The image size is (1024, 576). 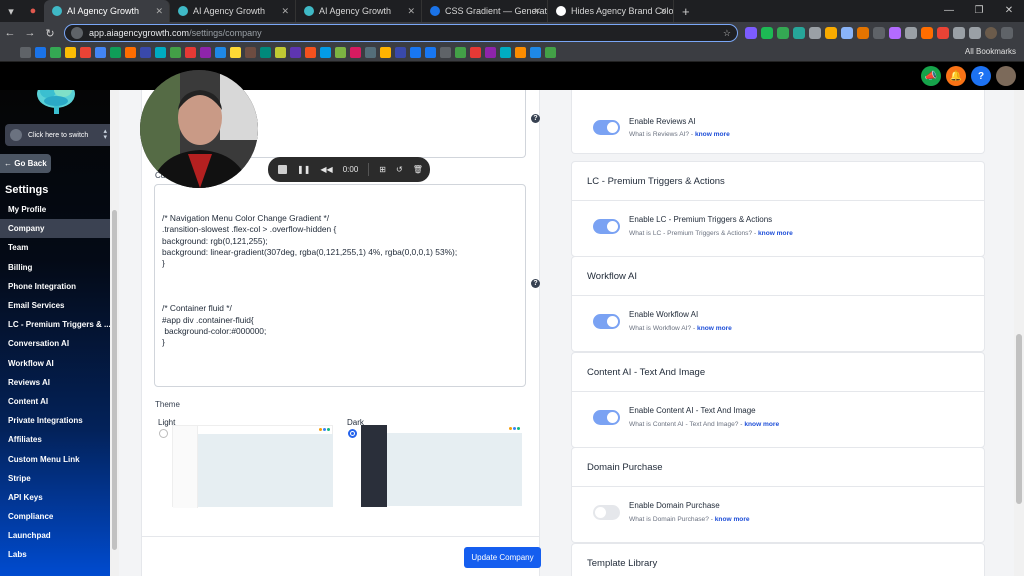 I want to click on sidebar-item-workflow-ai: Workflow AI, so click(x=55, y=363).